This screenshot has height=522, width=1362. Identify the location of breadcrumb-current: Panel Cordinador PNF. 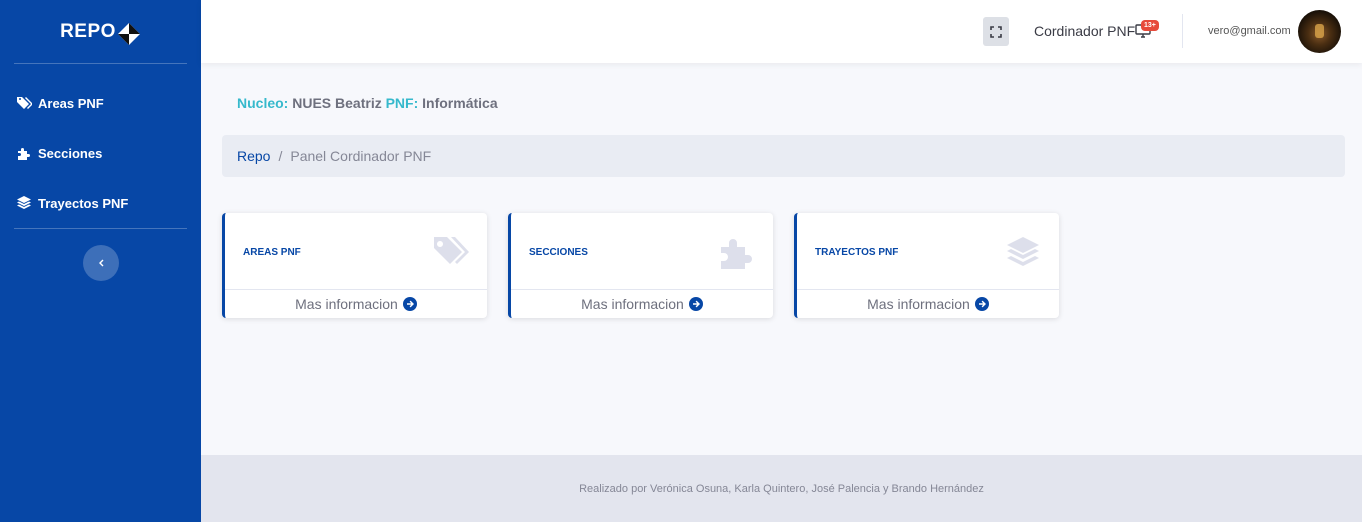
(361, 156).